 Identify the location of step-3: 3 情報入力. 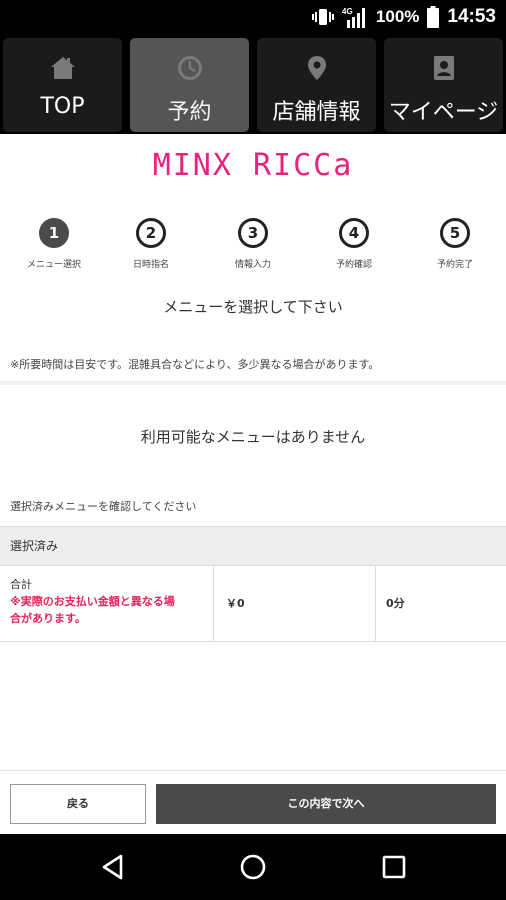
(253, 244).